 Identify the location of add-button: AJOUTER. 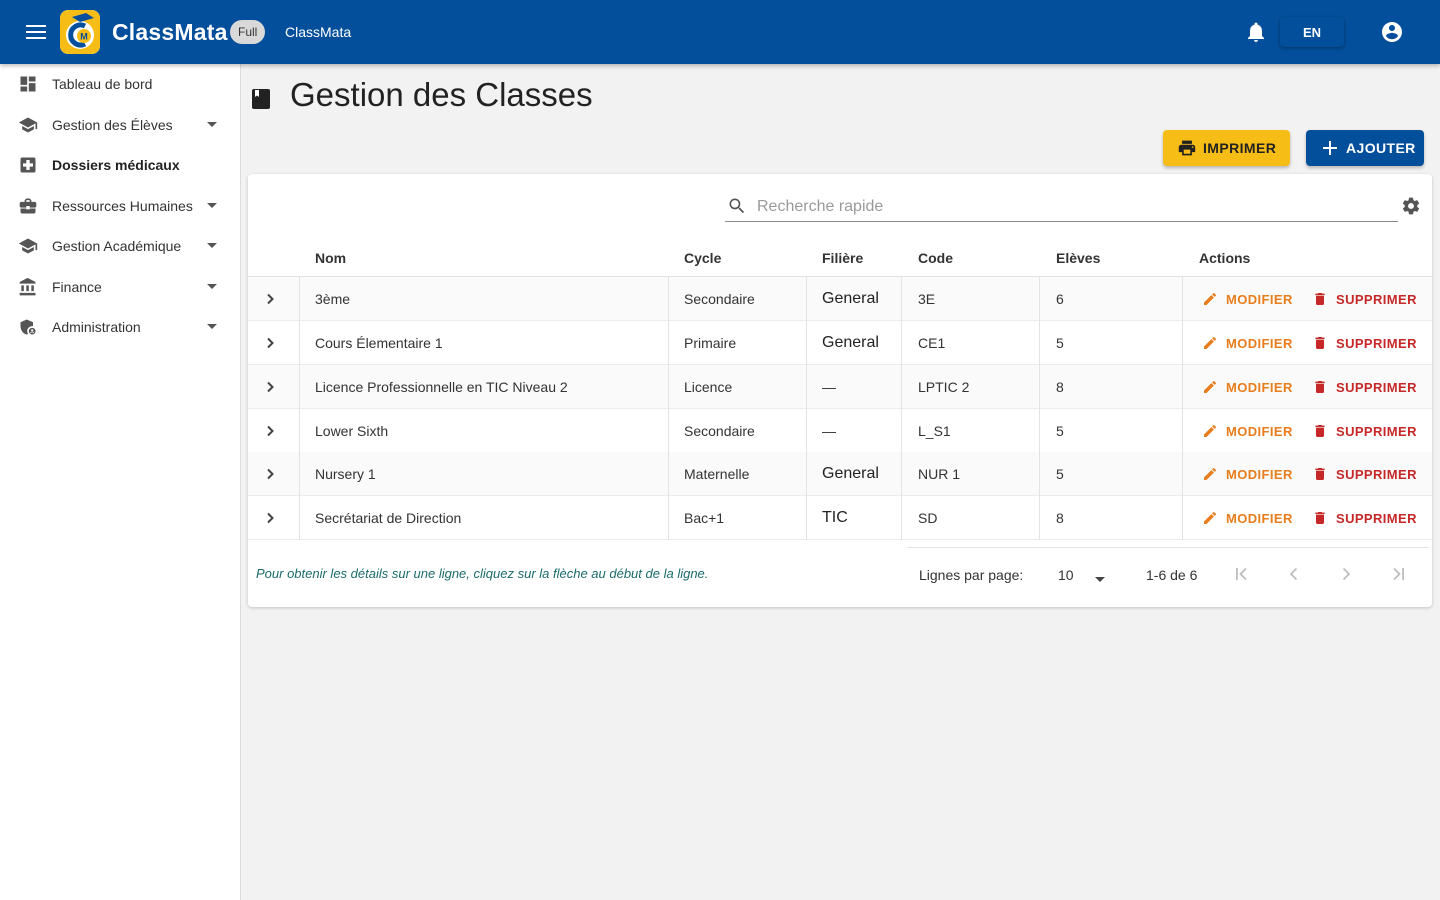
(1365, 148).